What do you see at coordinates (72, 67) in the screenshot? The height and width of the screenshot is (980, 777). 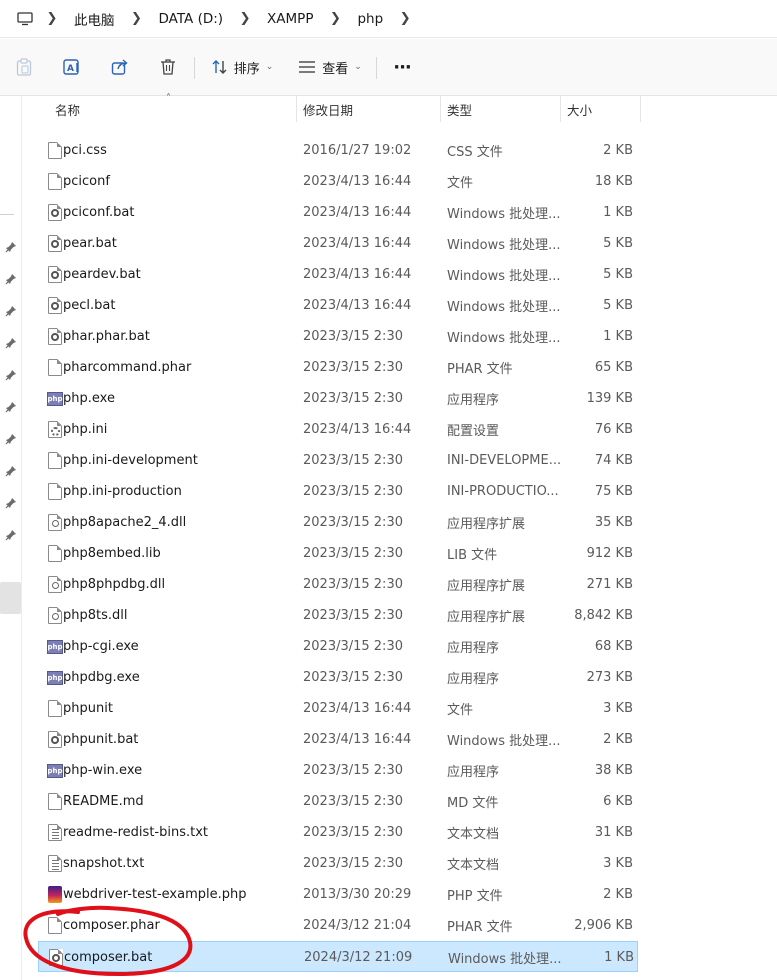 I see `rename-button: A` at bounding box center [72, 67].